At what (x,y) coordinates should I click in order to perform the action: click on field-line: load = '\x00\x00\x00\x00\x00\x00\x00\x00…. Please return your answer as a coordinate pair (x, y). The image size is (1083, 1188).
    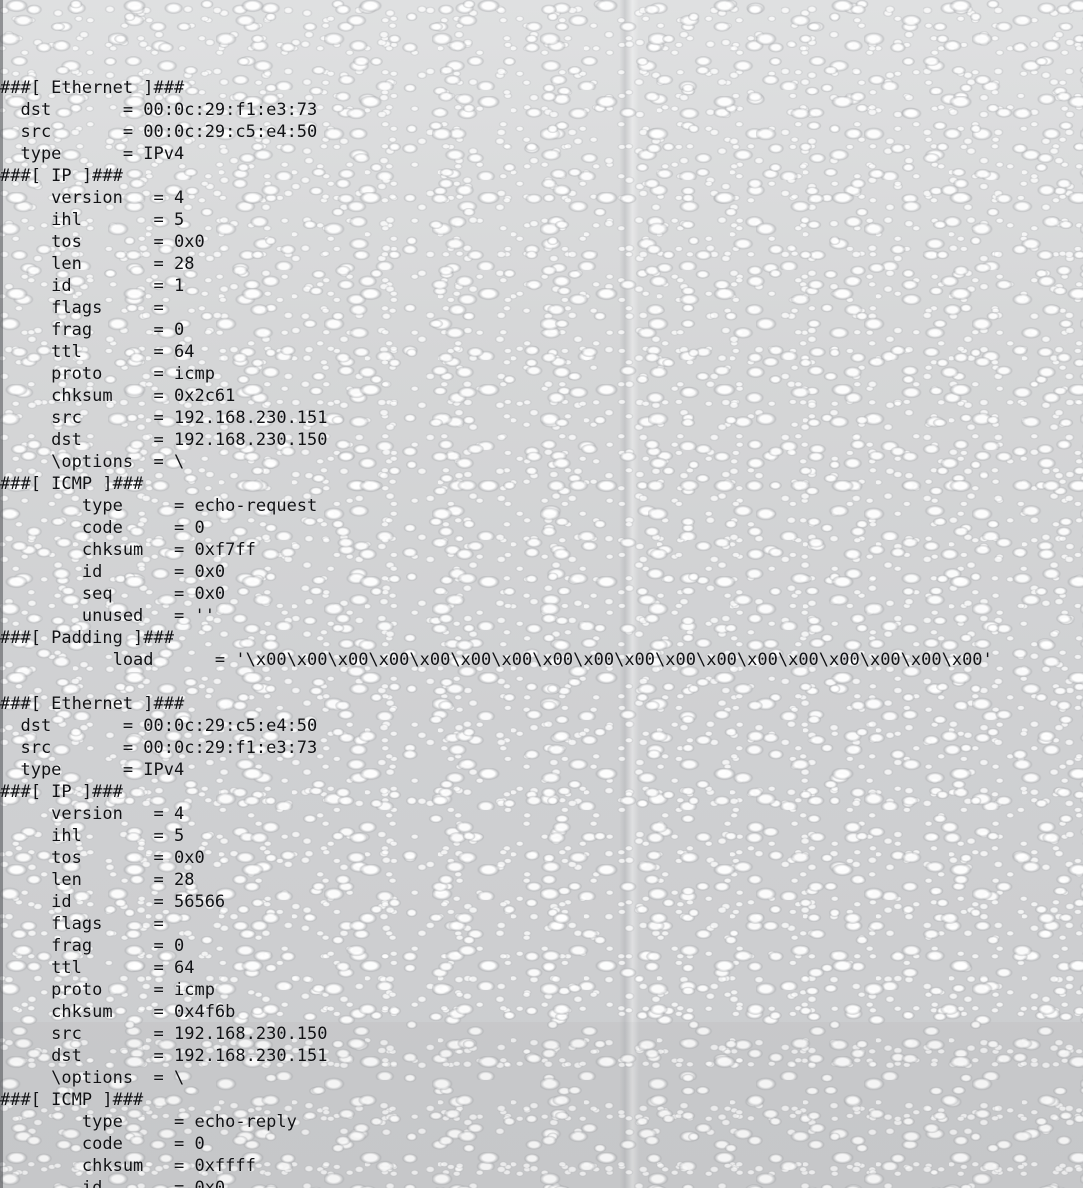
    Looking at the image, I should click on (496, 660).